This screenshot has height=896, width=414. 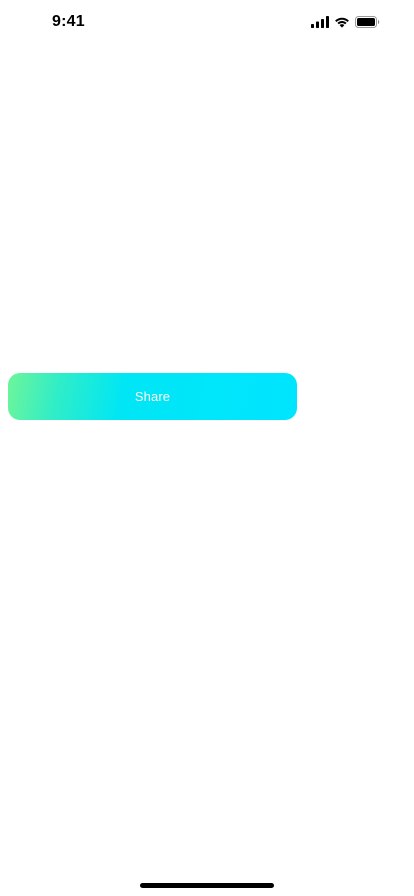 I want to click on wifi-icon, so click(x=342, y=22).